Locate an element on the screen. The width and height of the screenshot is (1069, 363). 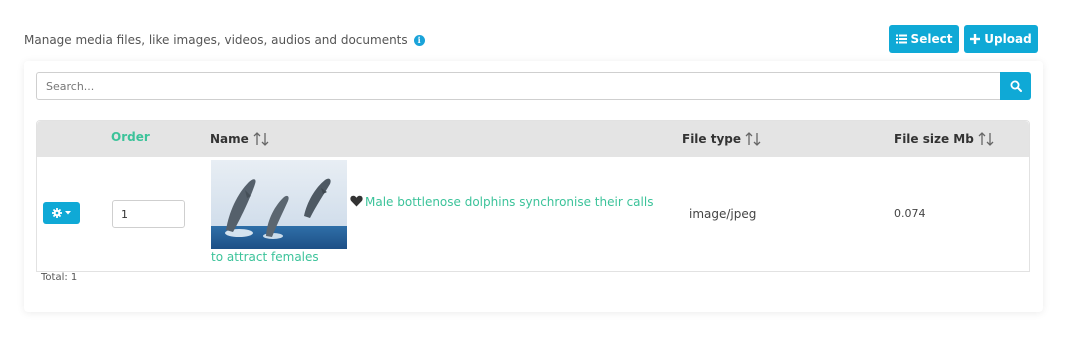
column-name-label: Name is located at coordinates (229, 139).